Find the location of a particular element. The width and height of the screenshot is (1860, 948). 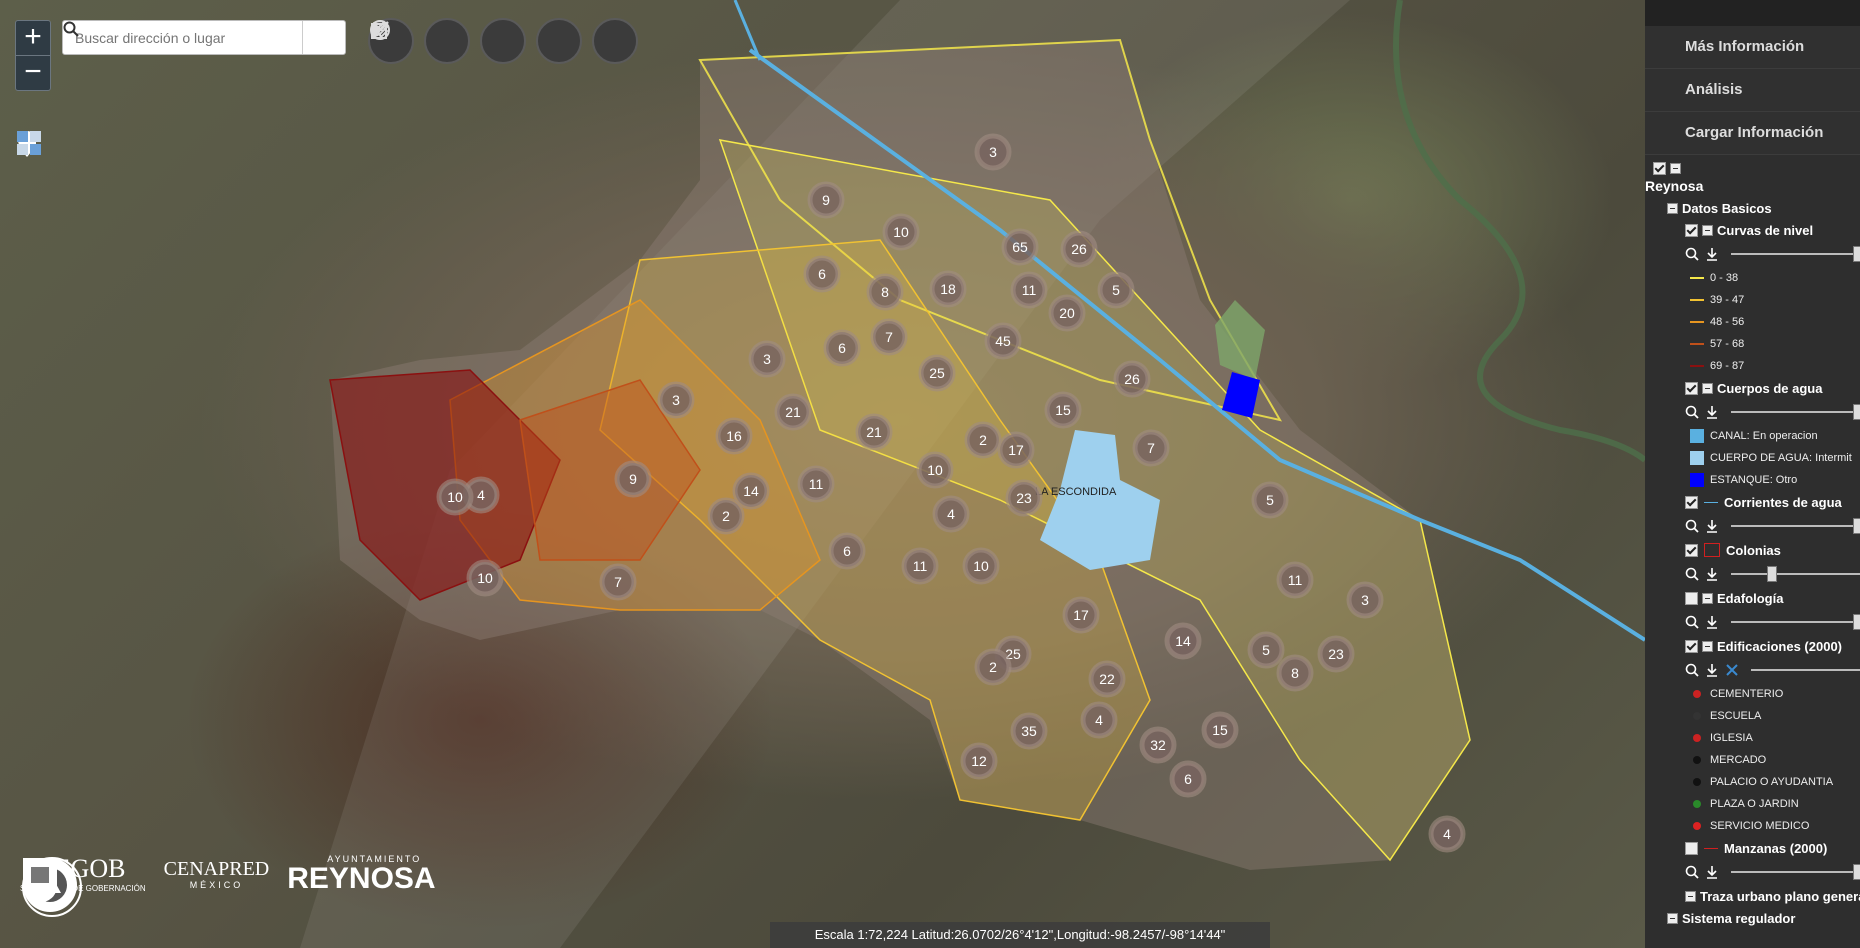

cluster-marker: 22 is located at coordinates (1107, 679).